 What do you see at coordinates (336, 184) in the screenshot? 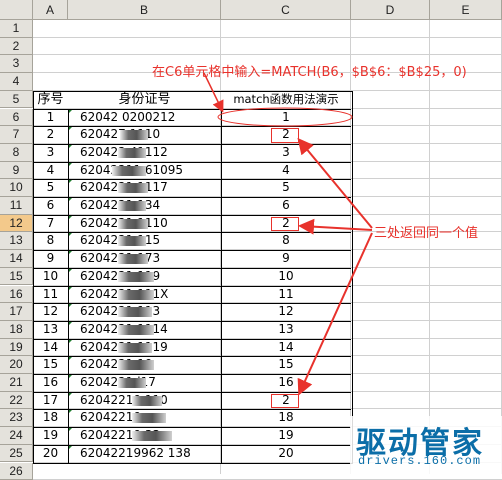
I see `arrow-to-row7` at bounding box center [336, 184].